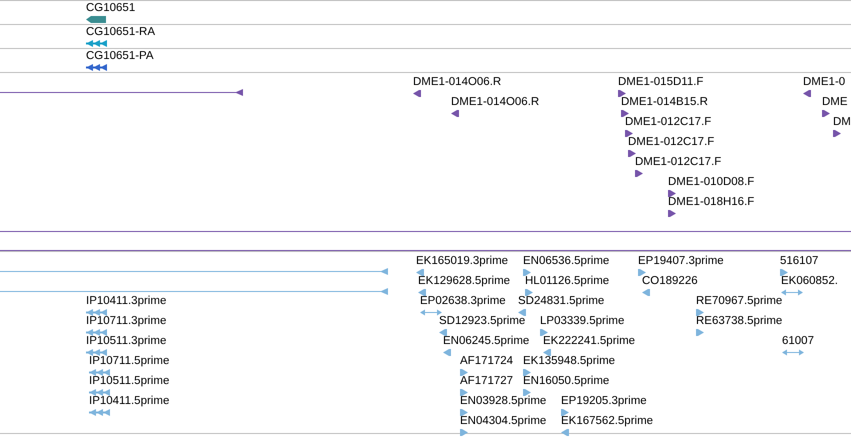 This screenshot has width=851, height=440. I want to click on feature-label: IP10411.3prime, so click(126, 301).